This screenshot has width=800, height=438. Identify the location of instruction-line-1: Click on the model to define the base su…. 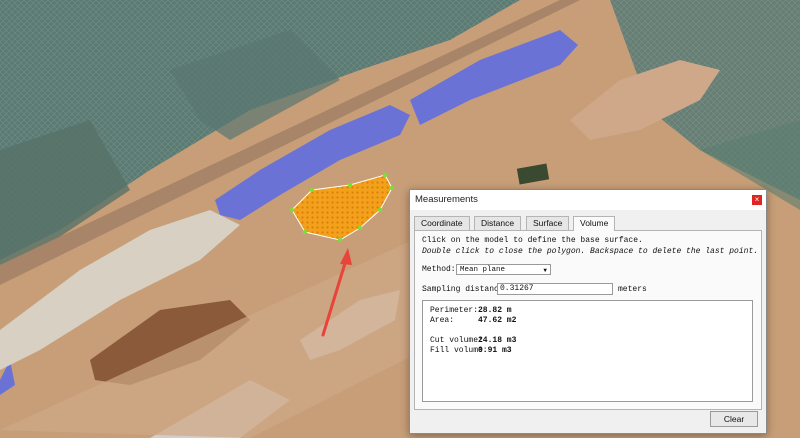
(532, 240).